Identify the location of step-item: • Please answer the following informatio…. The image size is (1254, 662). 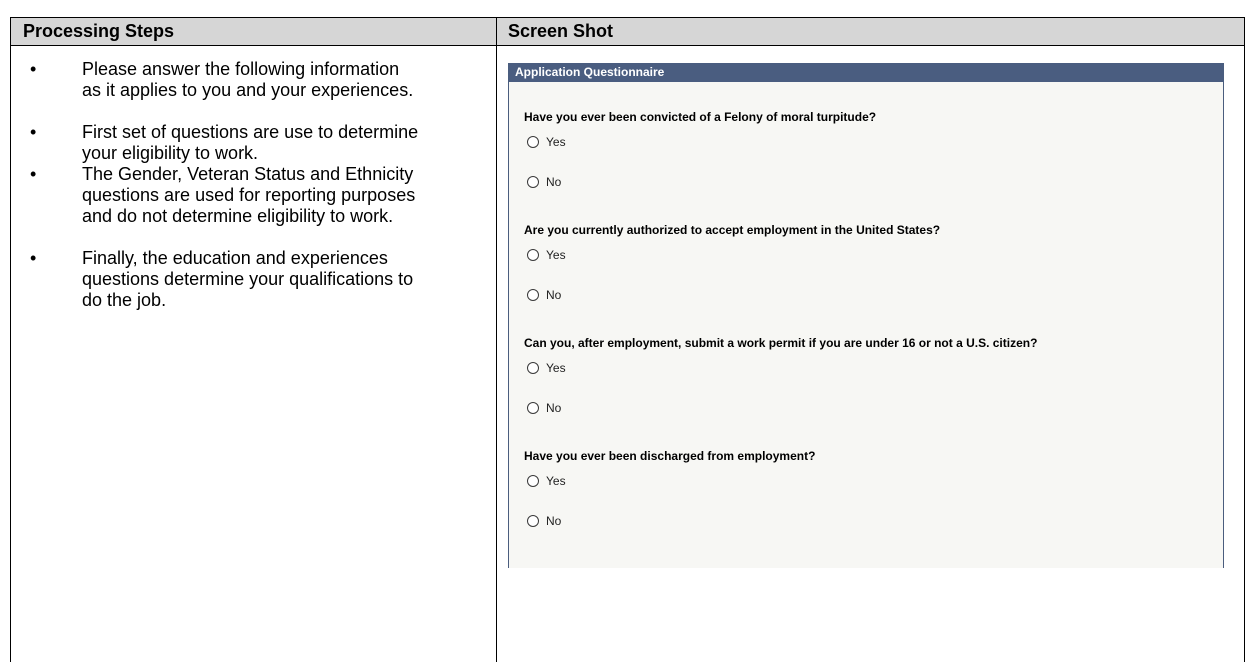
(216, 90).